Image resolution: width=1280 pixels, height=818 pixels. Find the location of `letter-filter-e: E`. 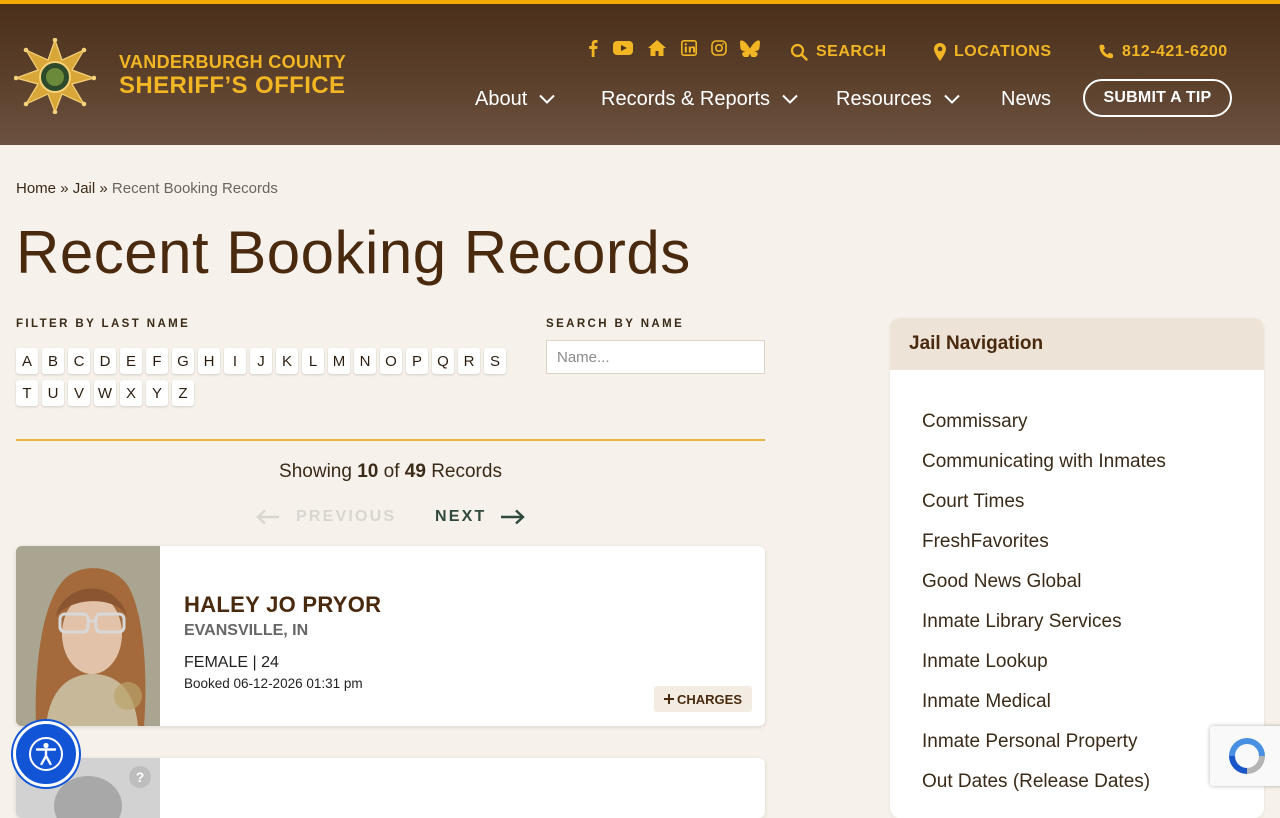

letter-filter-e: E is located at coordinates (131, 361).